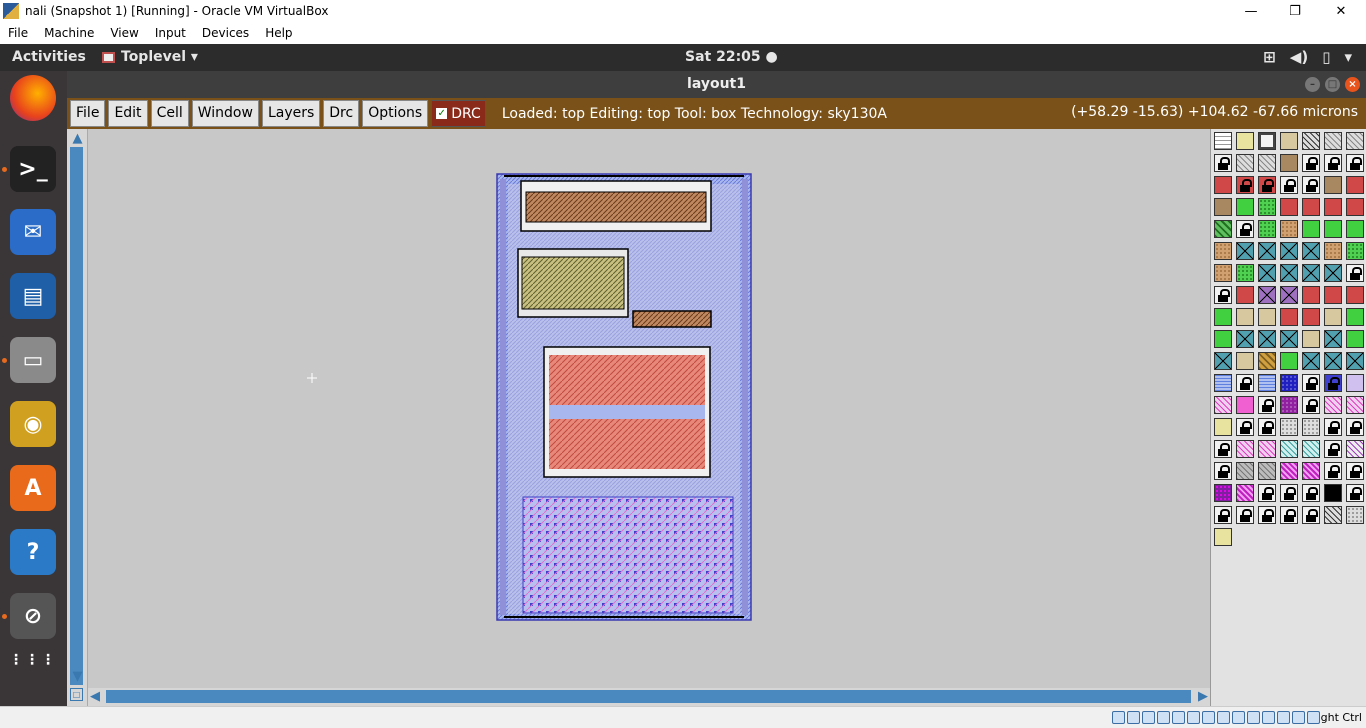 Image resolution: width=1366 pixels, height=728 pixels. Describe the element at coordinates (1203, 696) in the screenshot. I see `scroll-right-icon: ▶` at that location.